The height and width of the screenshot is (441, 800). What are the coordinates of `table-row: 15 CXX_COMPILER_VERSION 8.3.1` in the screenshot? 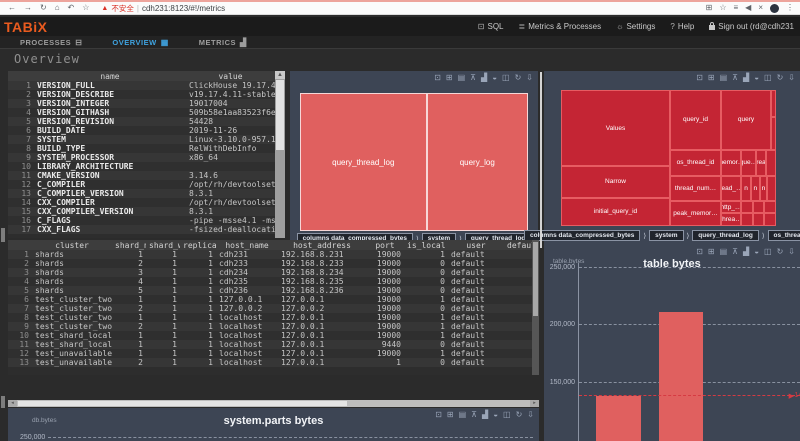 It's located at (141, 211).